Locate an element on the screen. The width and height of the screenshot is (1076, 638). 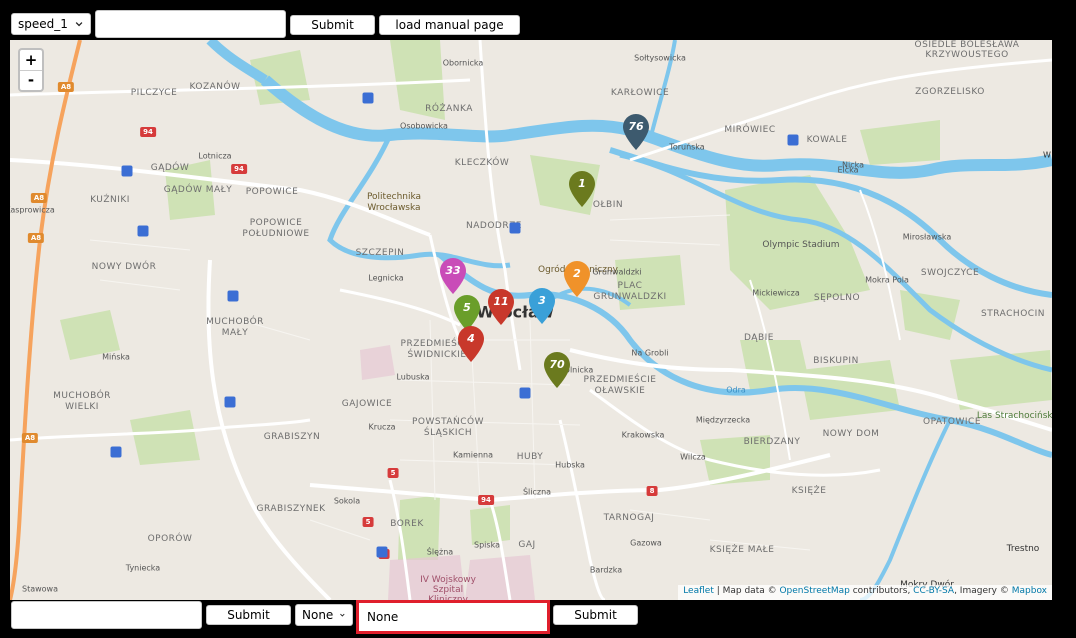
street-label: Nicka is located at coordinates (853, 165).